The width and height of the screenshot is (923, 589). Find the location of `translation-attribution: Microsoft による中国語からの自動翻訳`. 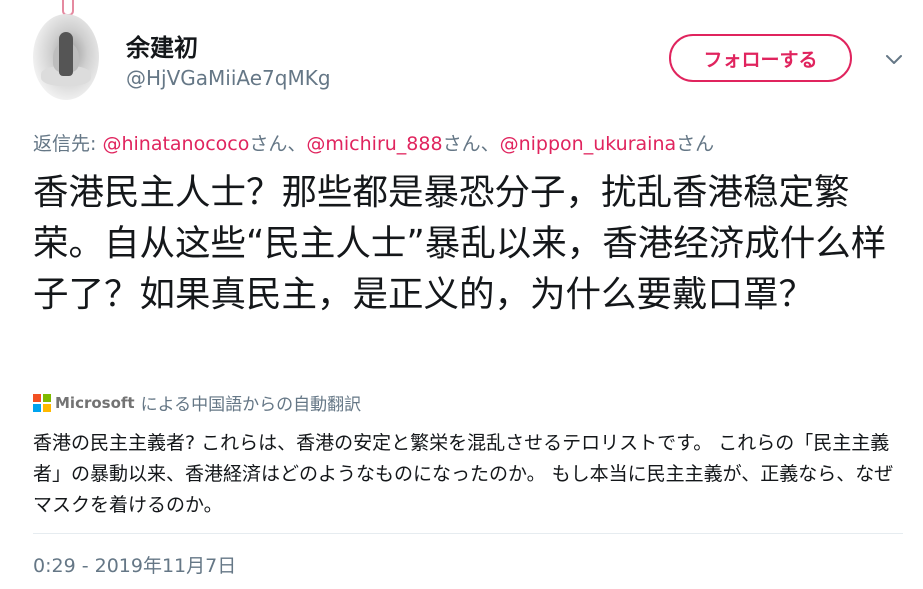

translation-attribution: Microsoft による中国語からの自動翻訳 is located at coordinates (197, 402).